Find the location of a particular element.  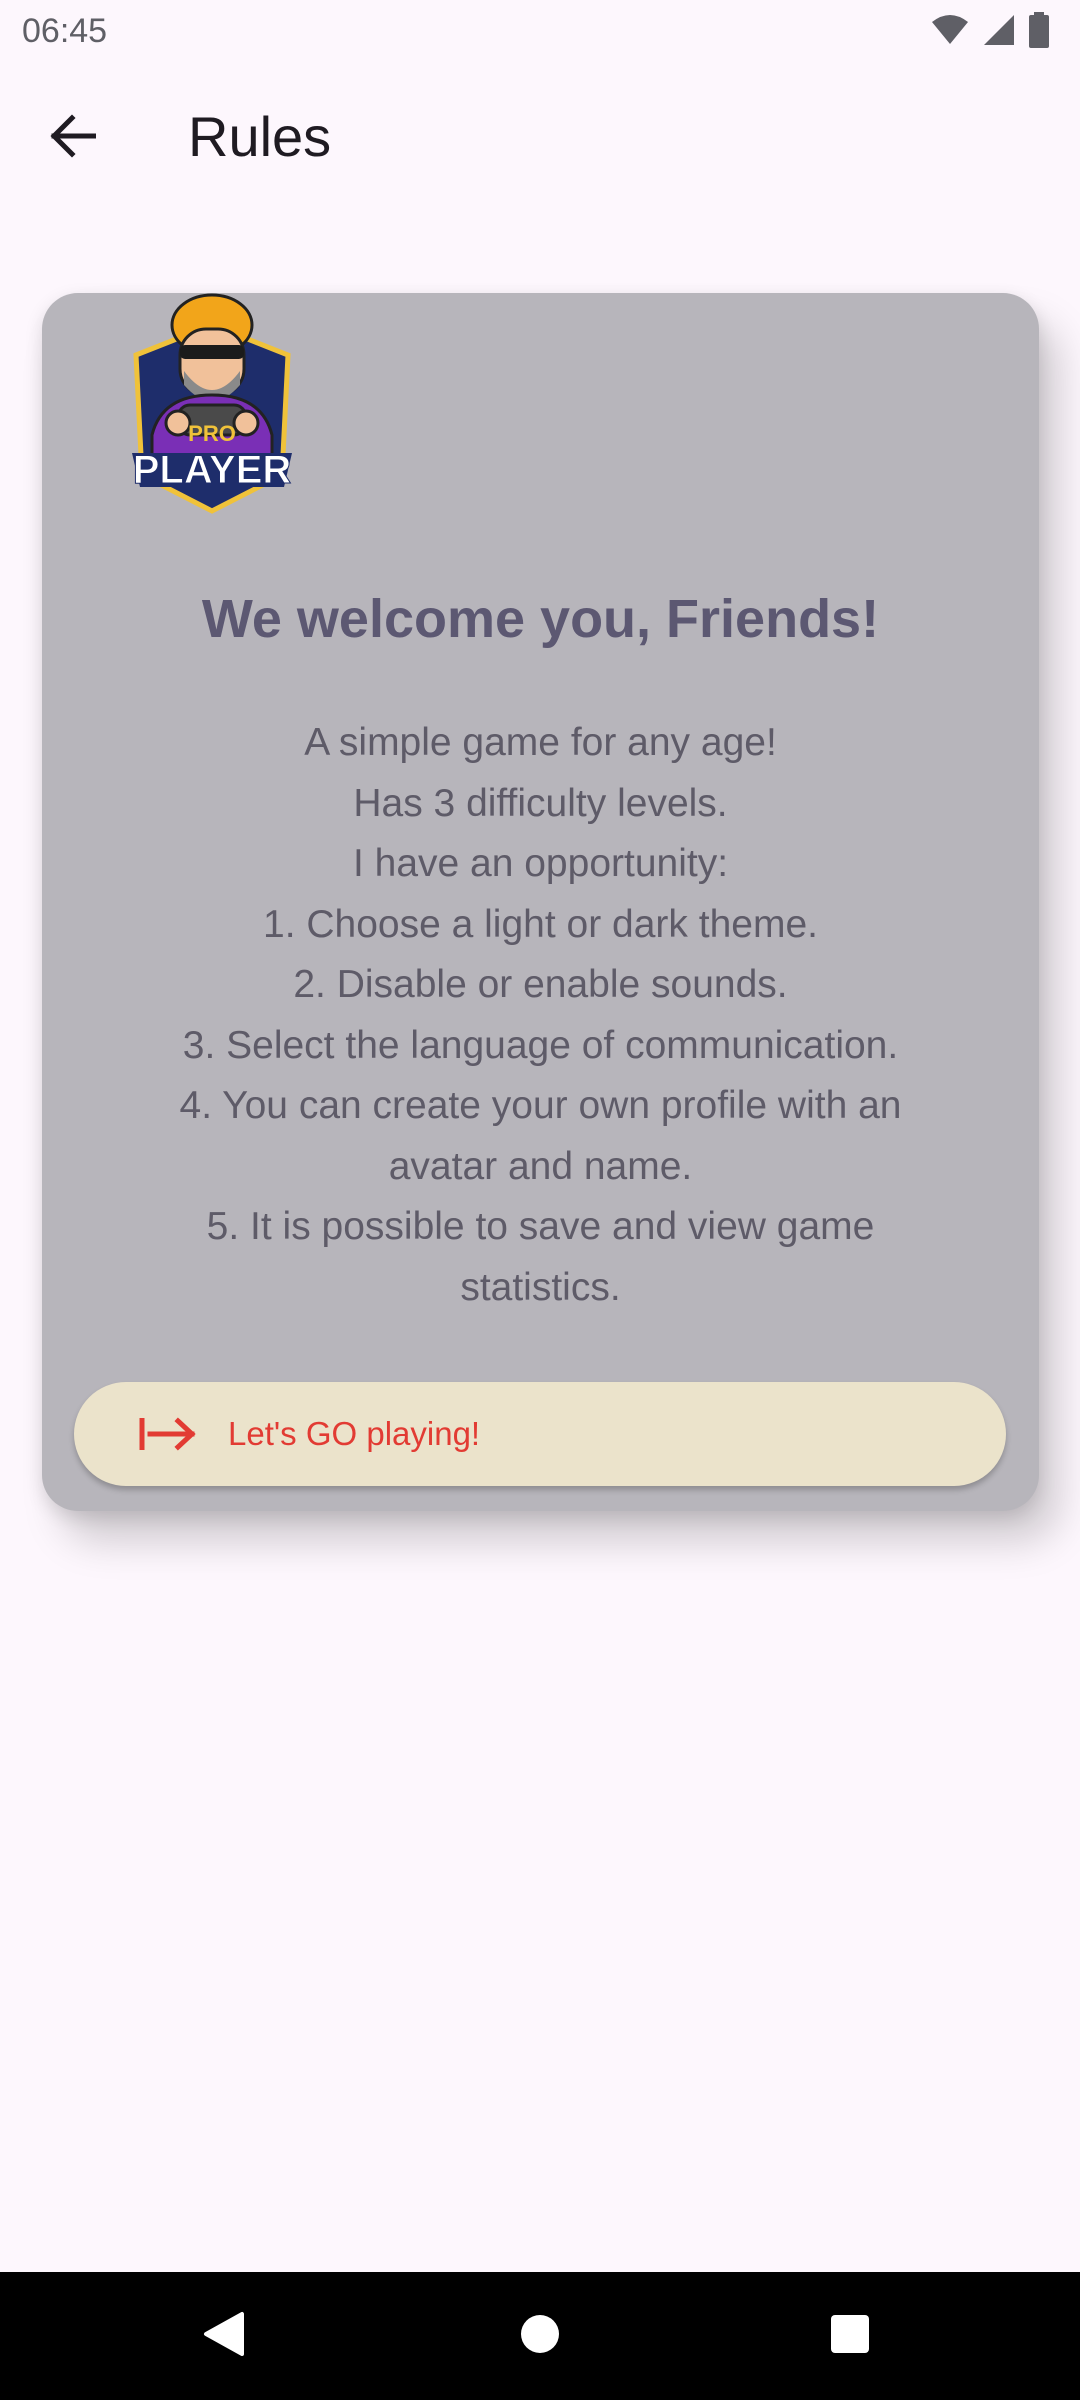

nav-back-icon is located at coordinates (224, 2336).